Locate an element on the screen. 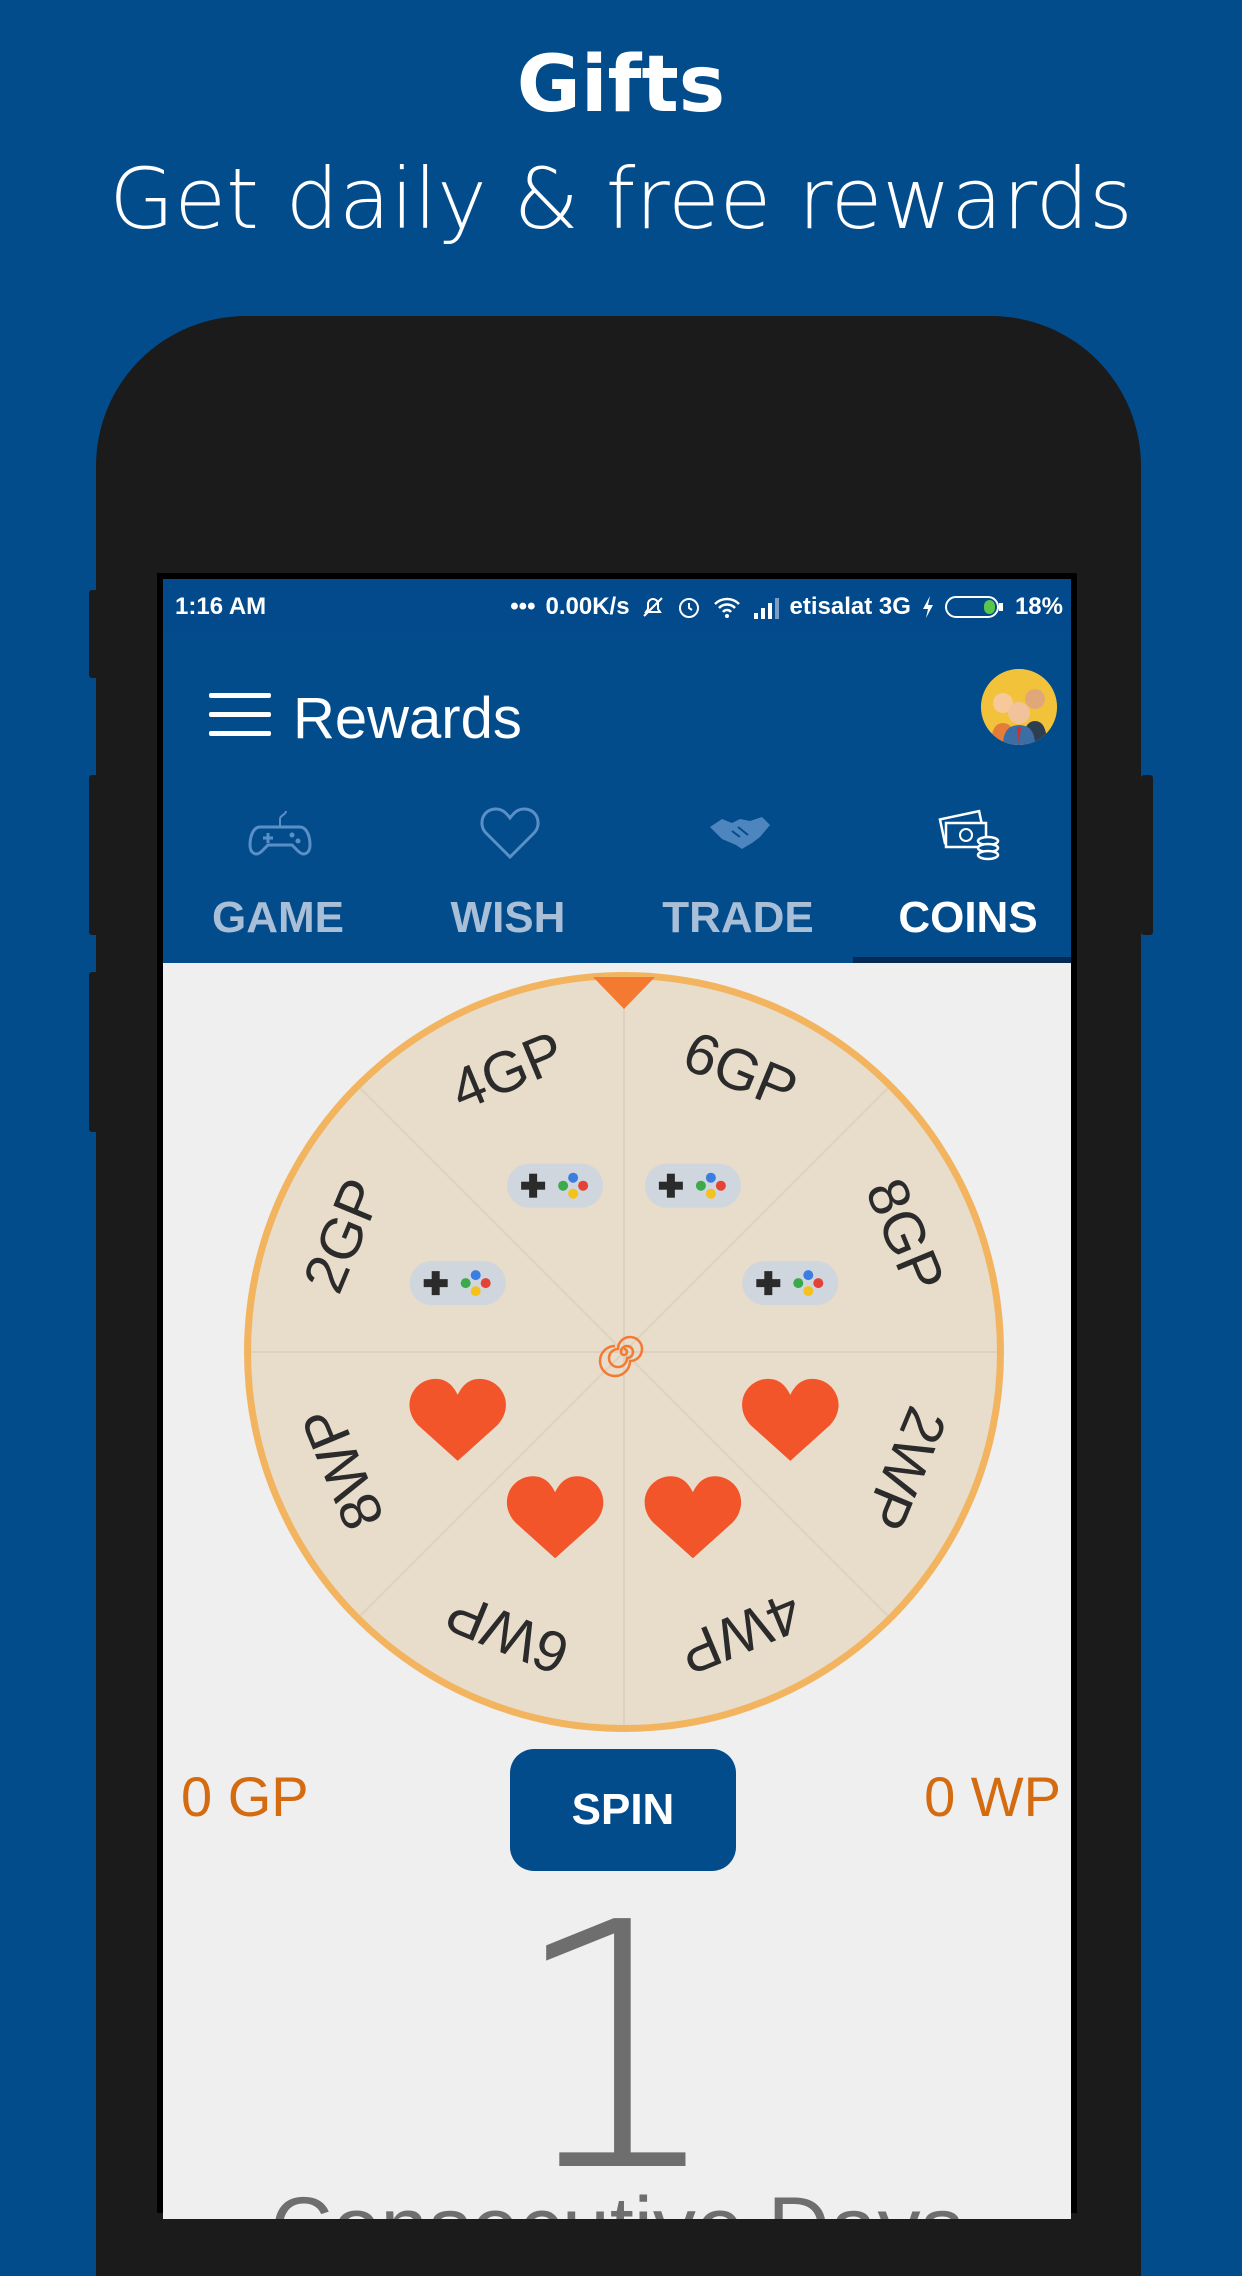  tab-label: TRADE is located at coordinates (738, 917).